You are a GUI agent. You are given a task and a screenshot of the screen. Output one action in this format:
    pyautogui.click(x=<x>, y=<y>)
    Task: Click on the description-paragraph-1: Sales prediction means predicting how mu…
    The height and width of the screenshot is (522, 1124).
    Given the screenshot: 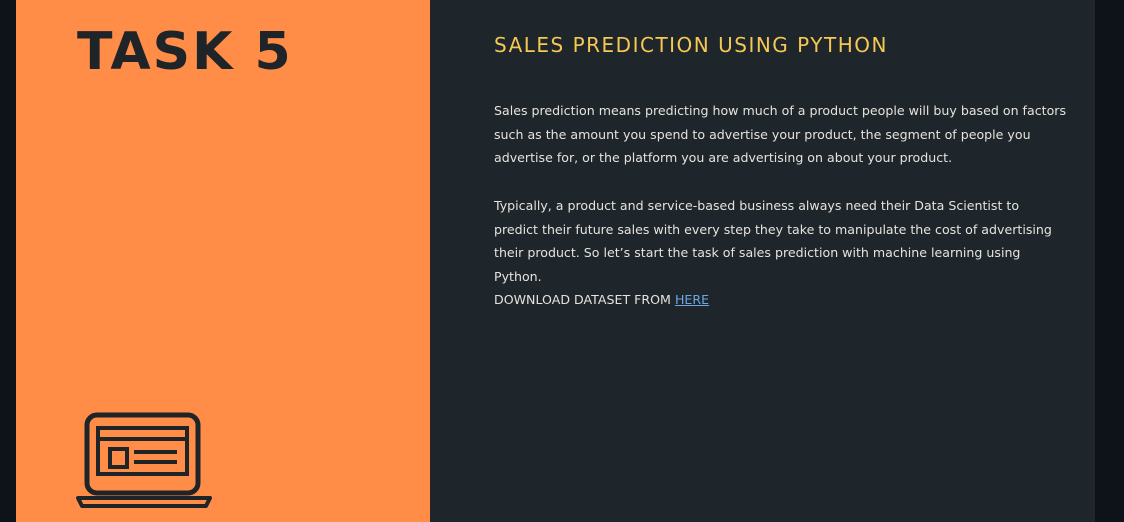 What is the action you would take?
    pyautogui.click(x=780, y=134)
    